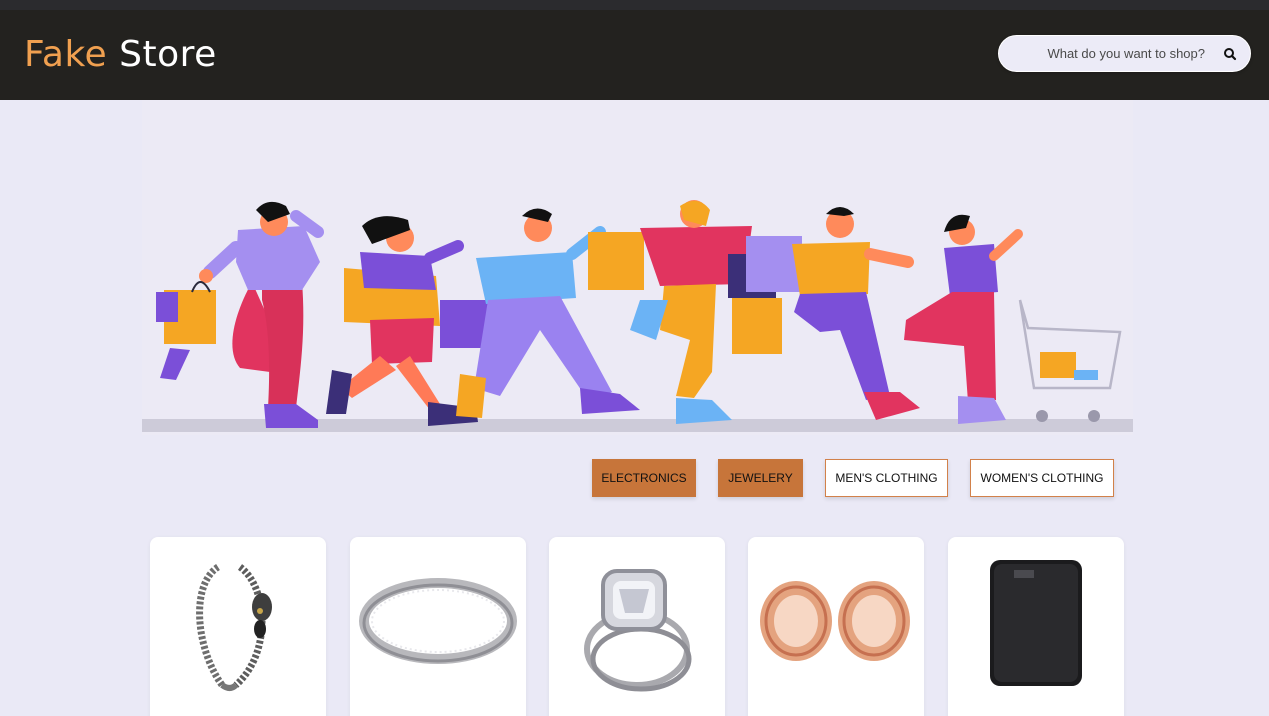  I want to click on browser-top-strip, so click(634, 5).